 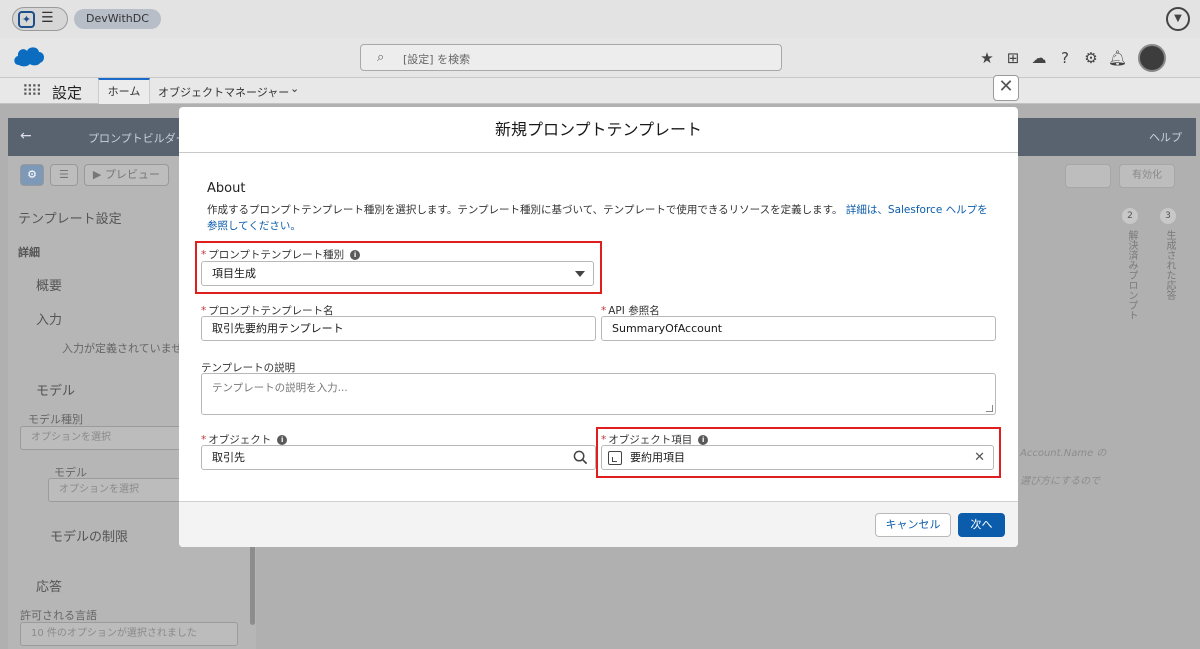 I want to click on step-3-label: 生成された応答, so click(x=1169, y=265).